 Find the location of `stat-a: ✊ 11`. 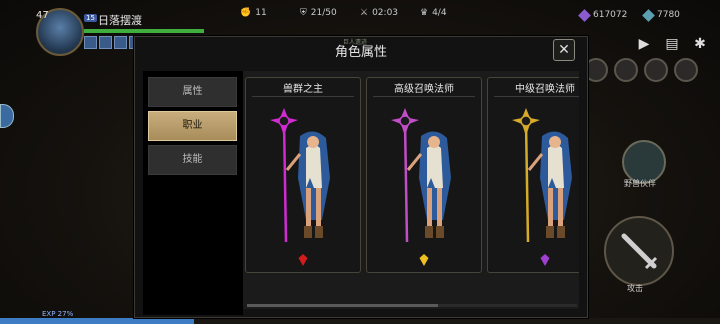

stat-a: ✊ 11 is located at coordinates (253, 13).